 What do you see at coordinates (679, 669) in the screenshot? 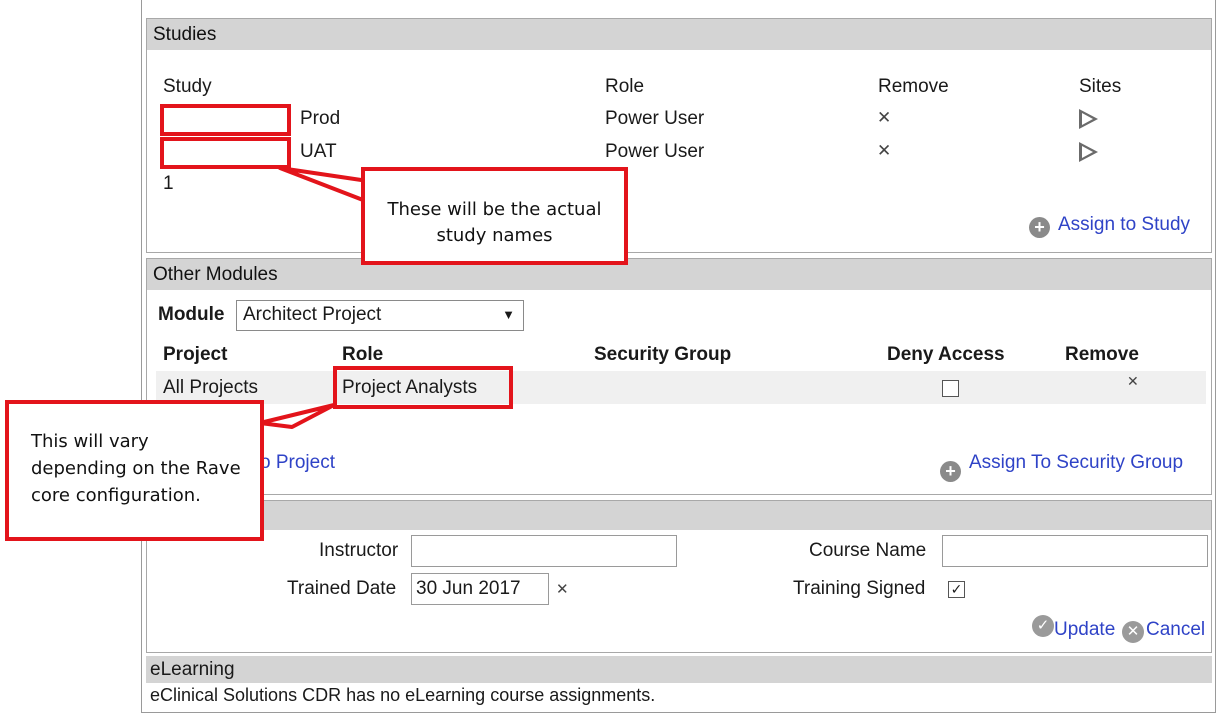
I see `elearning-header: eLearning` at bounding box center [679, 669].